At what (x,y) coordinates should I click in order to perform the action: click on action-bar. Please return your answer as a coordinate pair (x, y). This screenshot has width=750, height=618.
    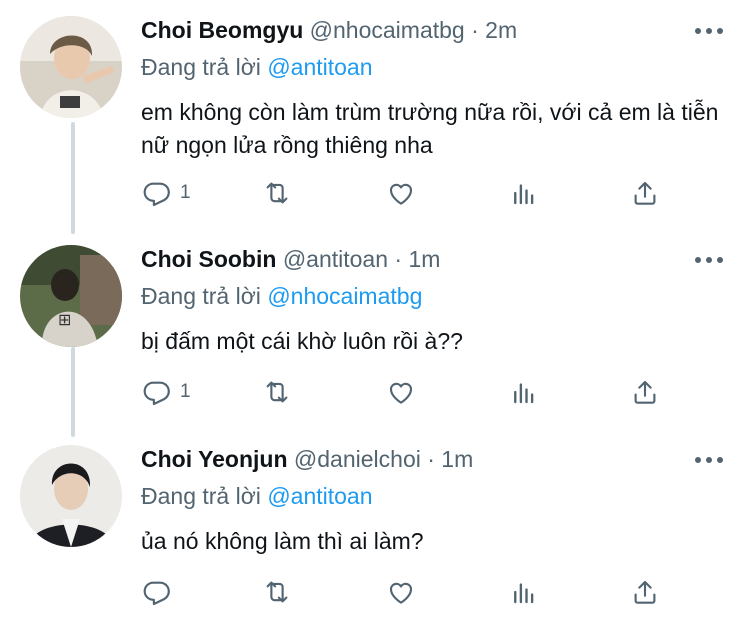
    Looking at the image, I should click on (375, 592).